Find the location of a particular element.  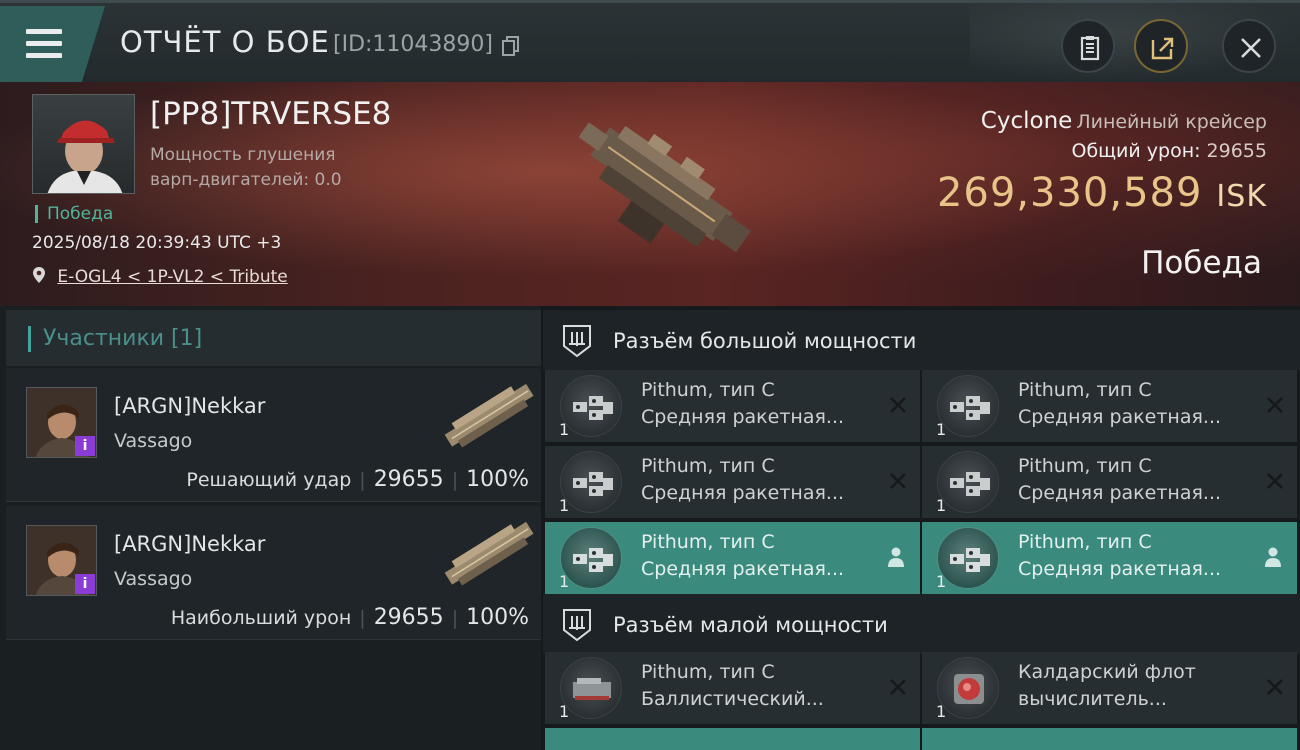

victim-name: [PP8]TRVERSE8 is located at coordinates (270, 114).